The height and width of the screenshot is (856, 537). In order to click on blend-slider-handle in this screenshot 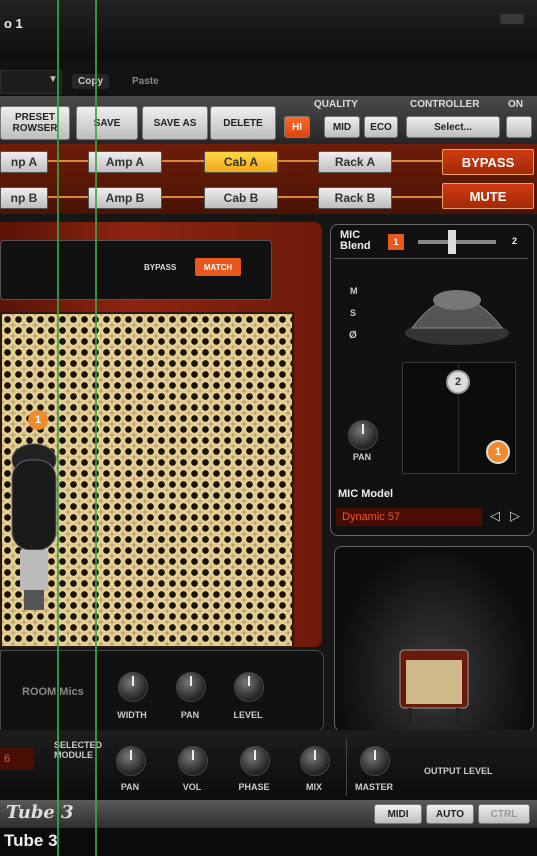, I will do `click(452, 242)`.